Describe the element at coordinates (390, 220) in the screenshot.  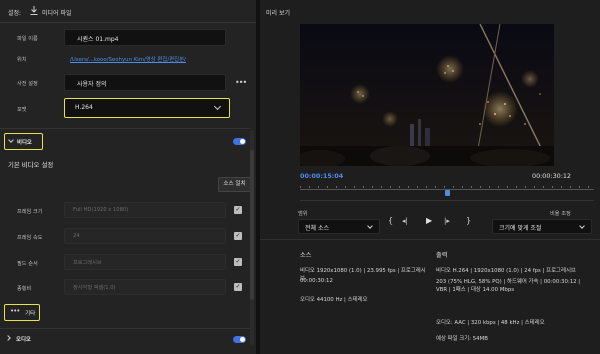
I see `mark-in-icon: {` at that location.